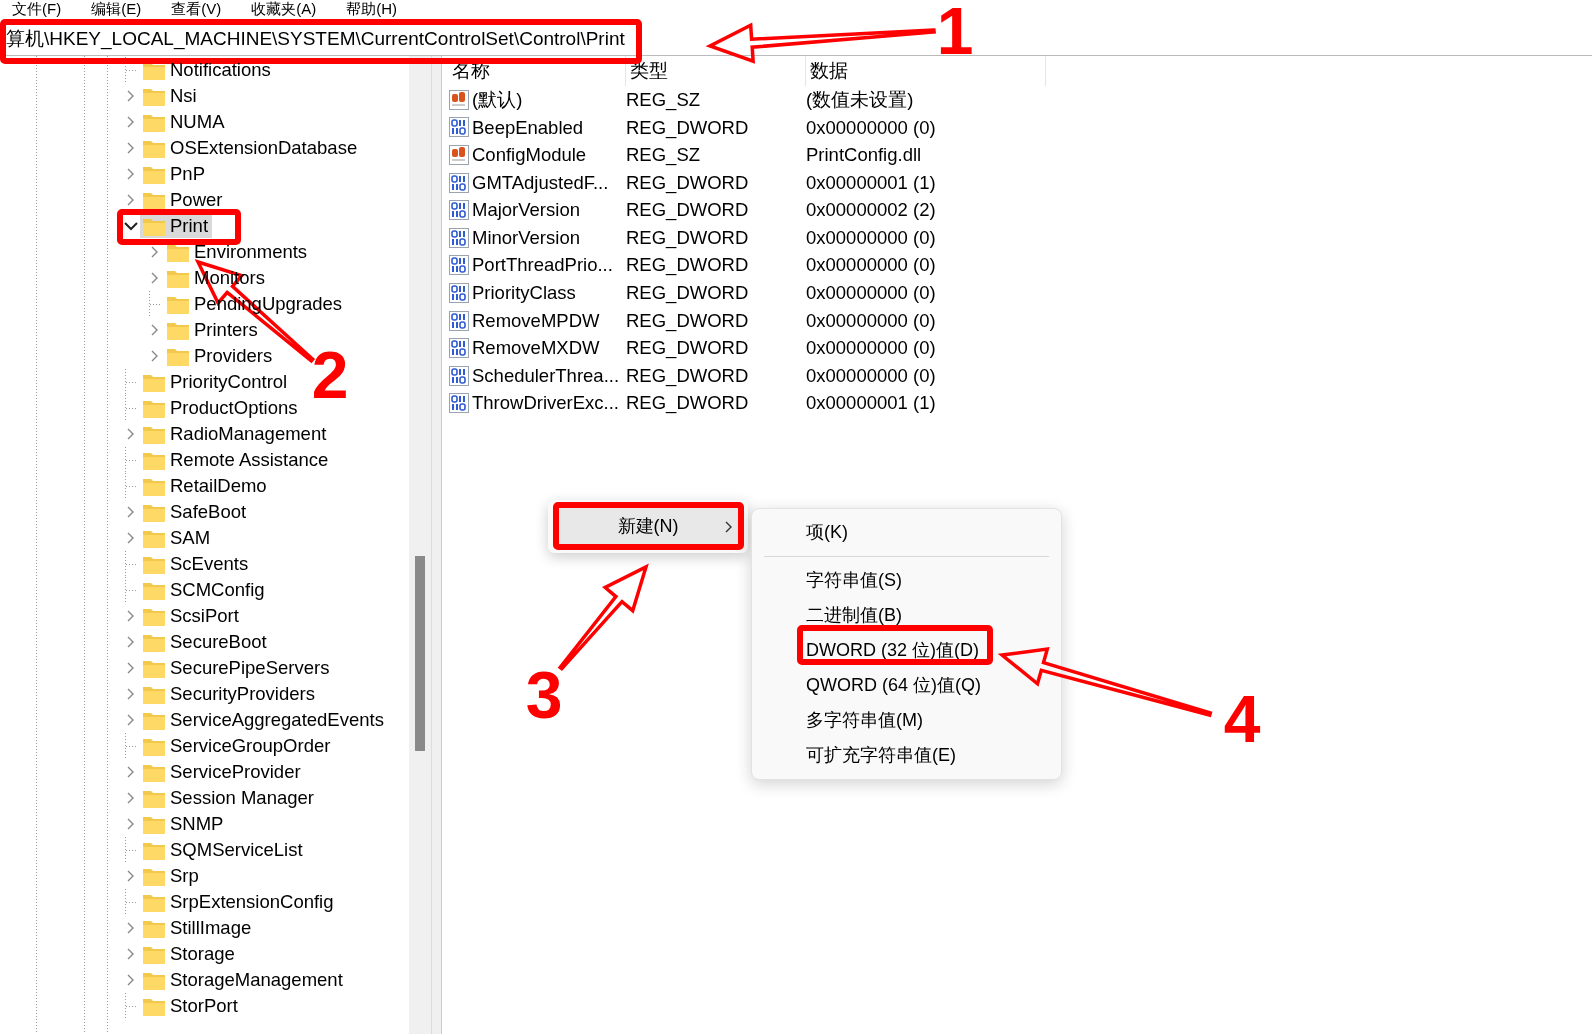 The width and height of the screenshot is (1592, 1034). I want to click on menu-item: 帮助(H), so click(371, 11).